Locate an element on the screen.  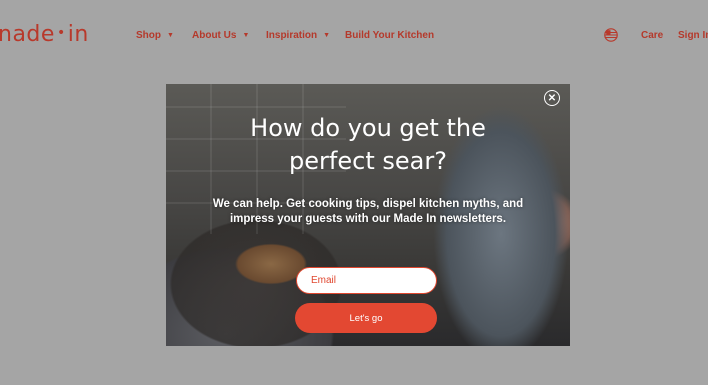
modal-headline-line-2: perfect sear? is located at coordinates (368, 161).